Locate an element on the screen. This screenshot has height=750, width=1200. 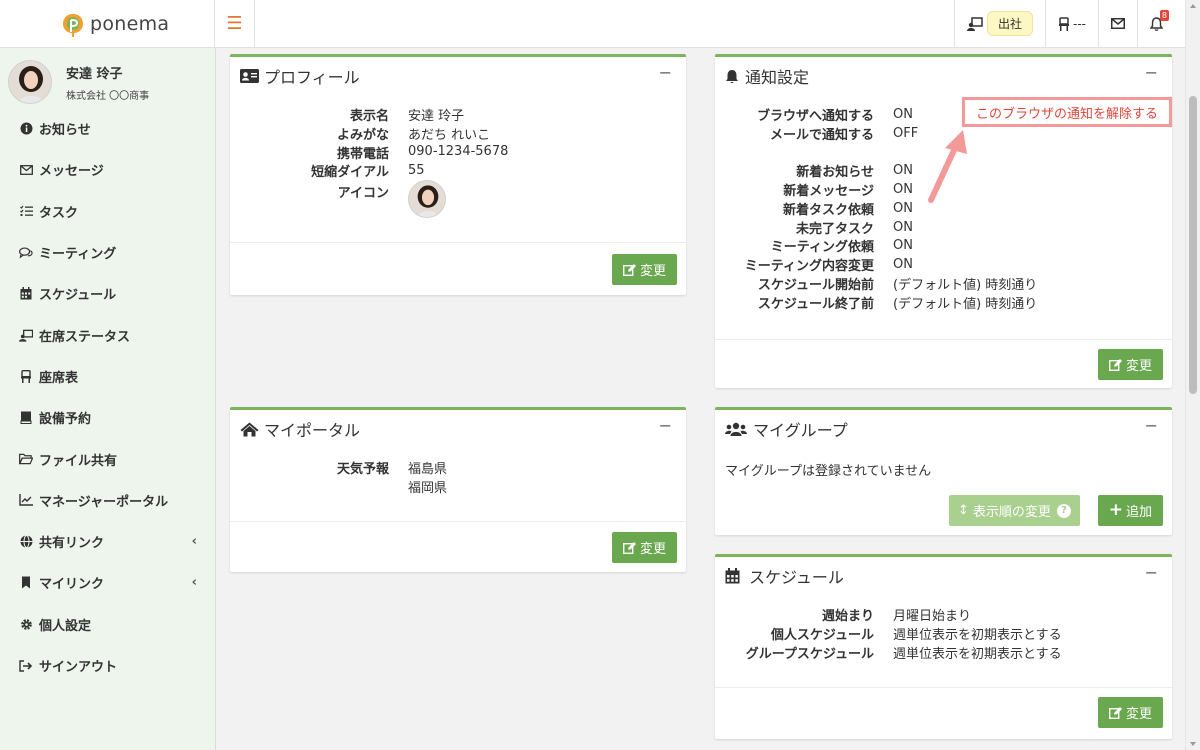
calendar-icon is located at coordinates (735, 576).